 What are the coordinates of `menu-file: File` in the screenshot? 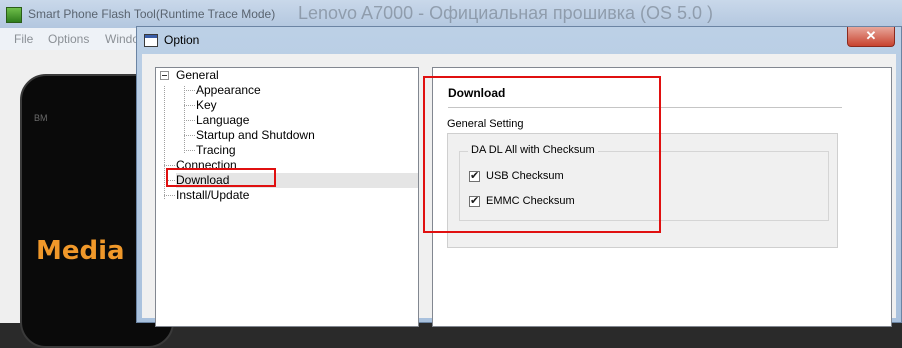 It's located at (23, 39).